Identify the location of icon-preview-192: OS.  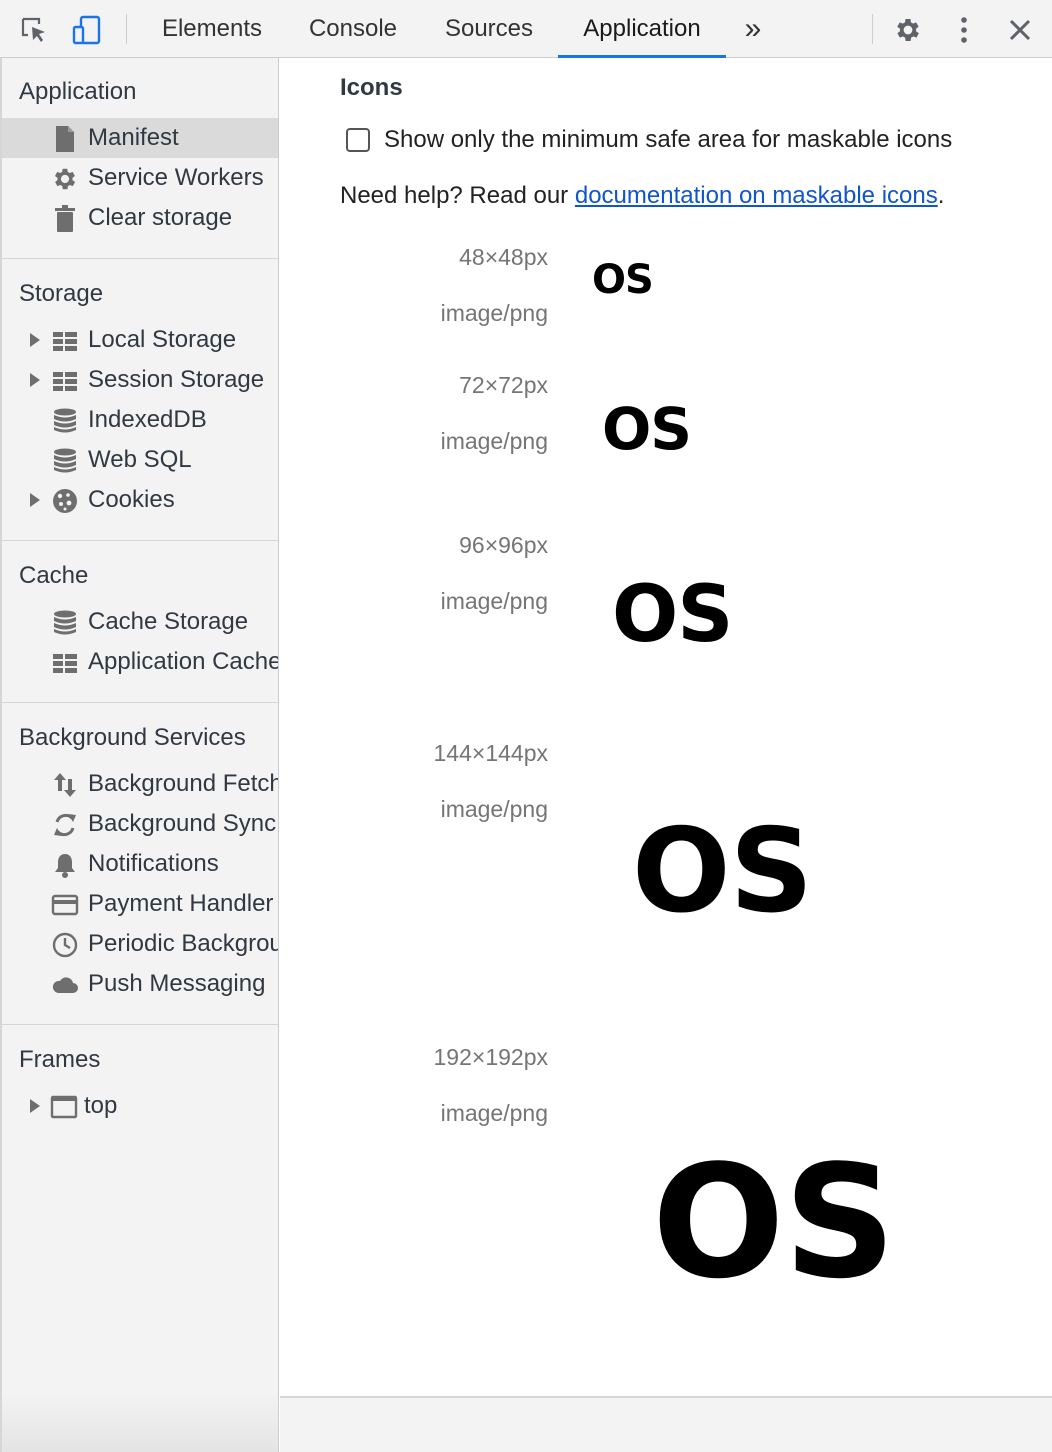
(774, 1222).